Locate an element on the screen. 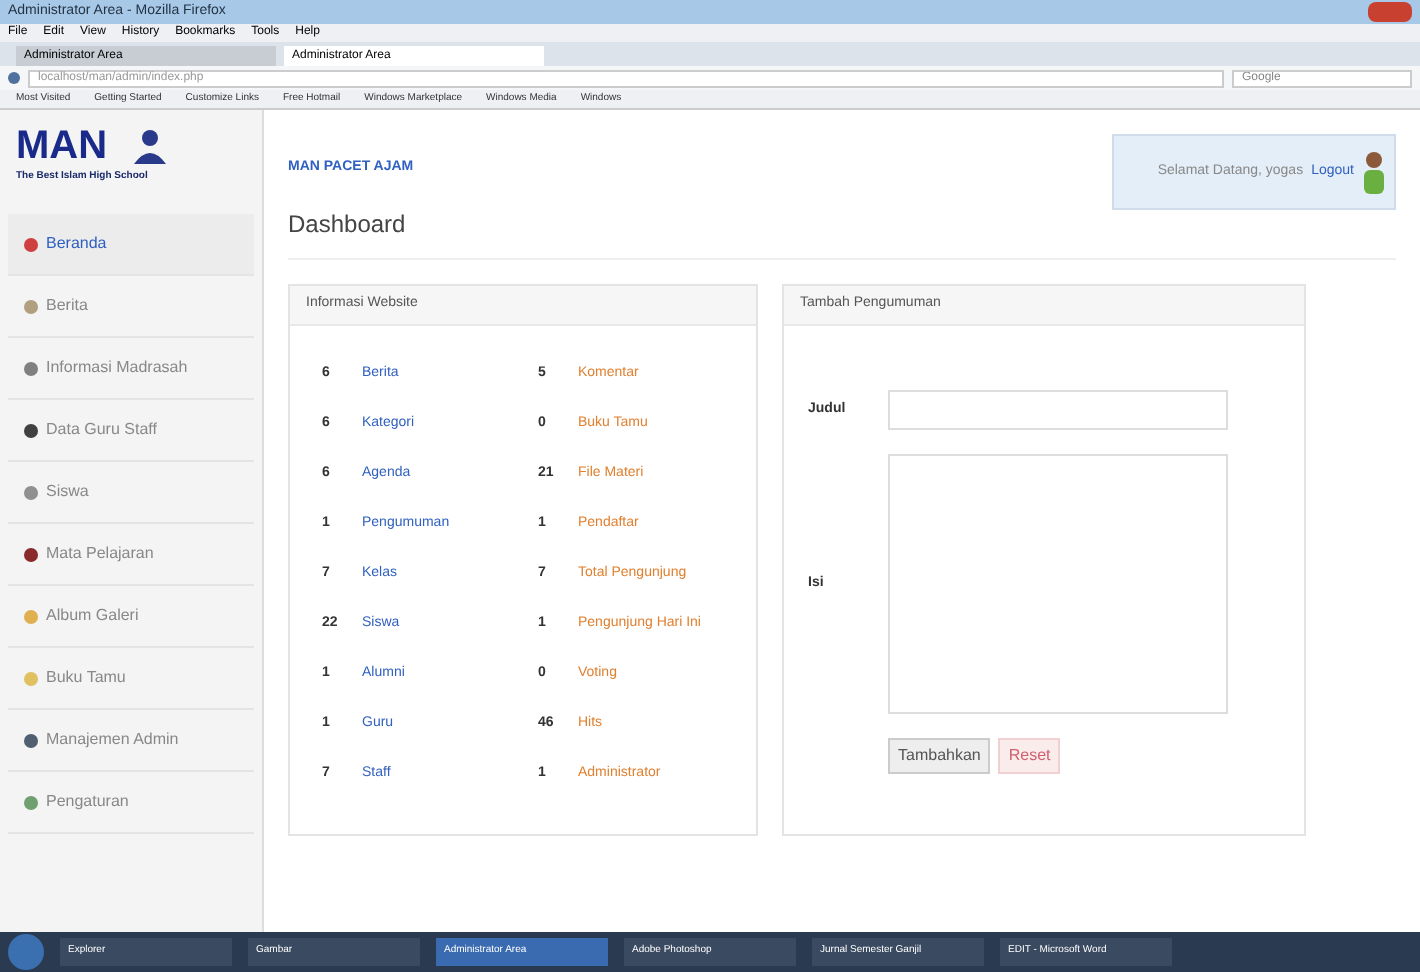 The image size is (1420, 972). reset-button: Reset is located at coordinates (1029, 756).